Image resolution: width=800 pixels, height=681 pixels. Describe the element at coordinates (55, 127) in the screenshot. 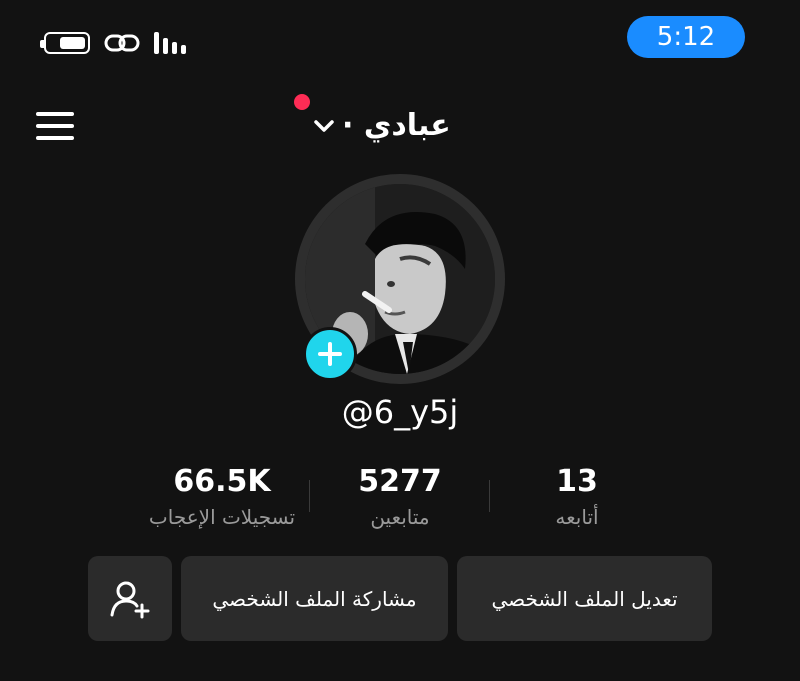

I see `hamburger-menu-icon` at that location.